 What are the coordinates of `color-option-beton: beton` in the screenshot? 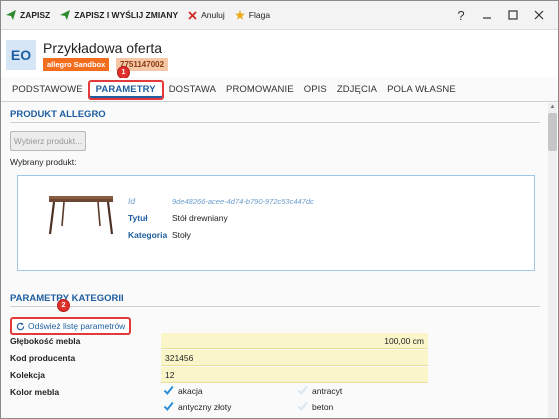 It's located at (315, 406).